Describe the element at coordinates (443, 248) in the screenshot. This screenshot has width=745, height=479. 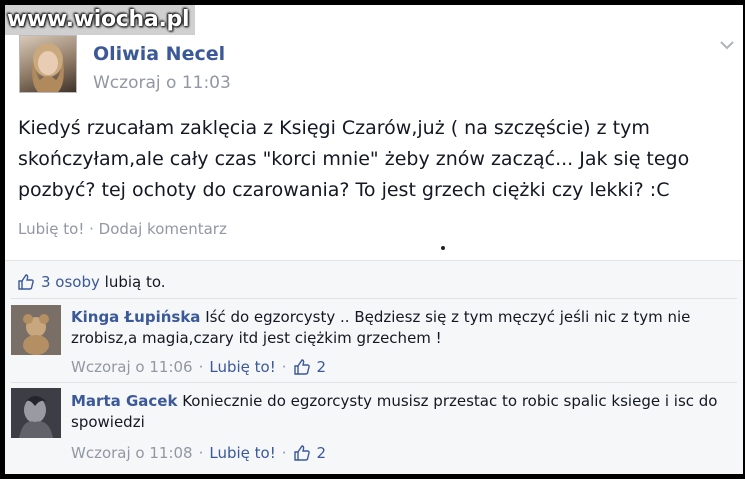
I see `stray-dot` at that location.